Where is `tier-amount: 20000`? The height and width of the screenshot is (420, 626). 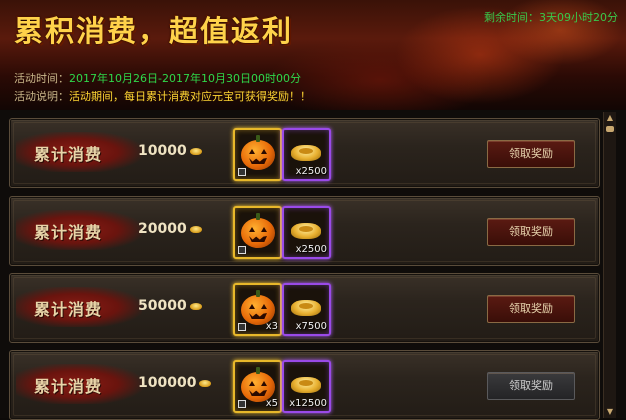
tier-amount: 20000 is located at coordinates (170, 229).